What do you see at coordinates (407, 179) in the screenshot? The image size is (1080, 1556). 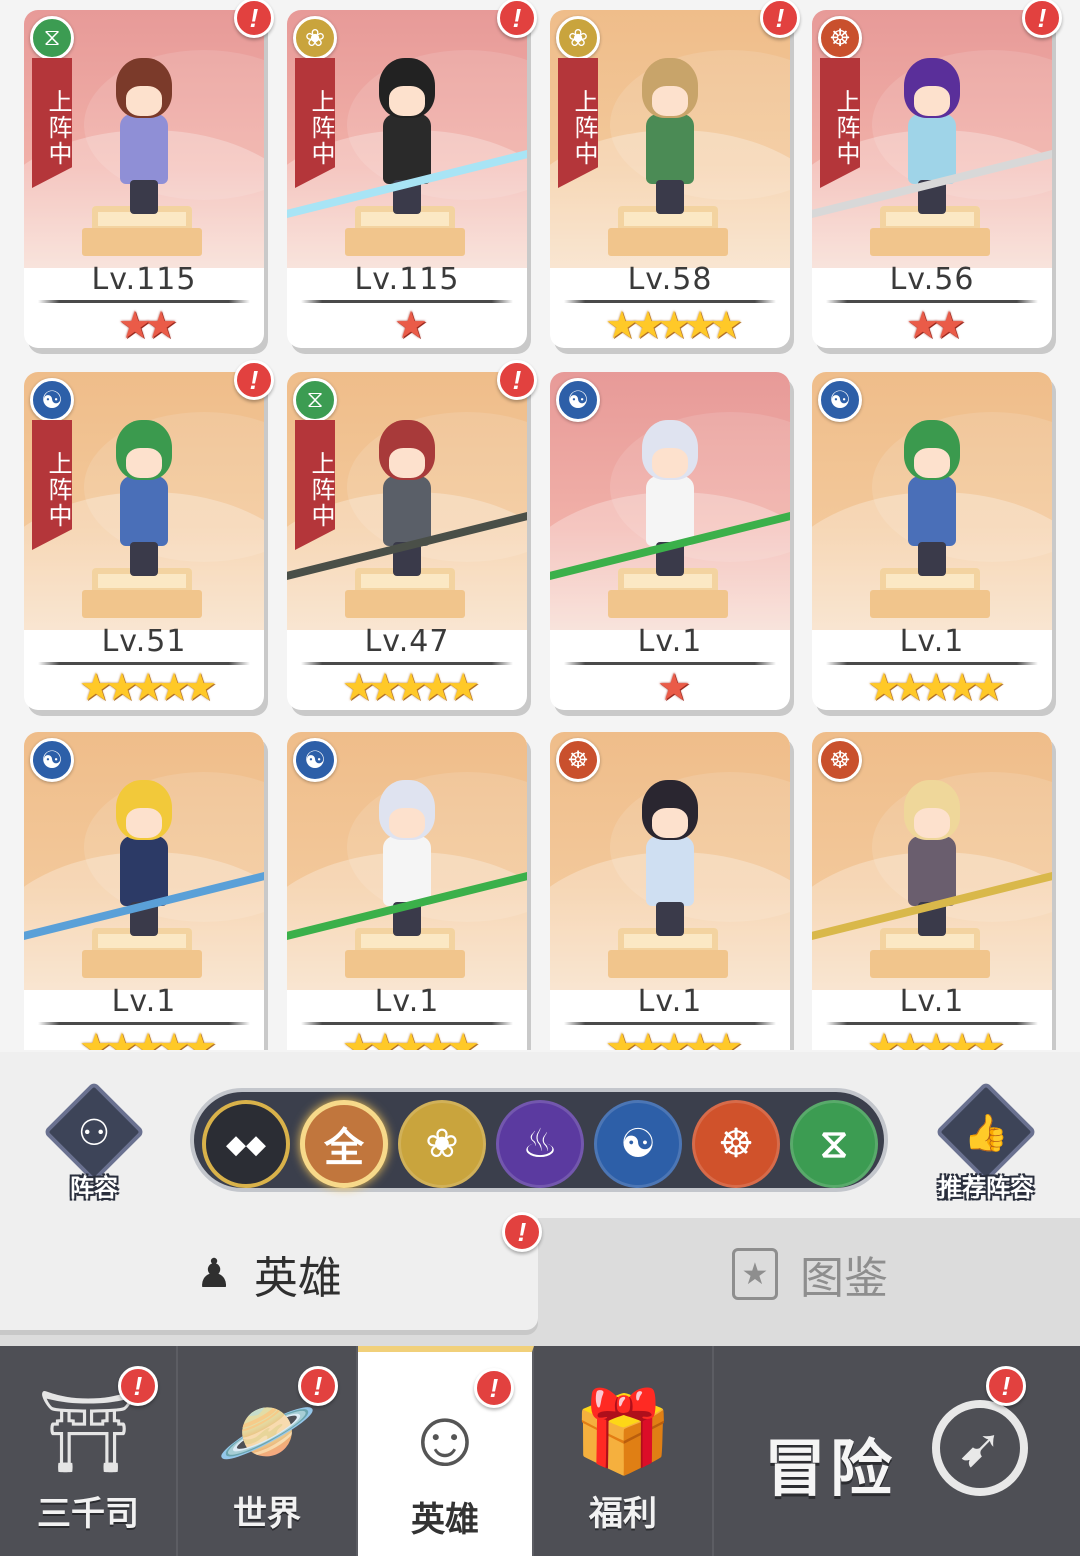 I see `hero-card: Lv.115 ★ ❀ 上阵中` at bounding box center [407, 179].